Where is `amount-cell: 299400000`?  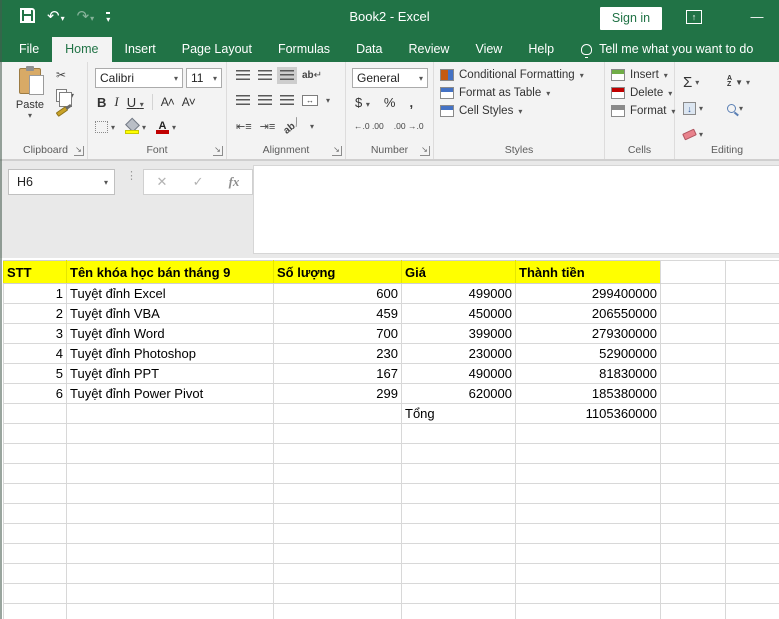
amount-cell: 299400000 is located at coordinates (588, 293).